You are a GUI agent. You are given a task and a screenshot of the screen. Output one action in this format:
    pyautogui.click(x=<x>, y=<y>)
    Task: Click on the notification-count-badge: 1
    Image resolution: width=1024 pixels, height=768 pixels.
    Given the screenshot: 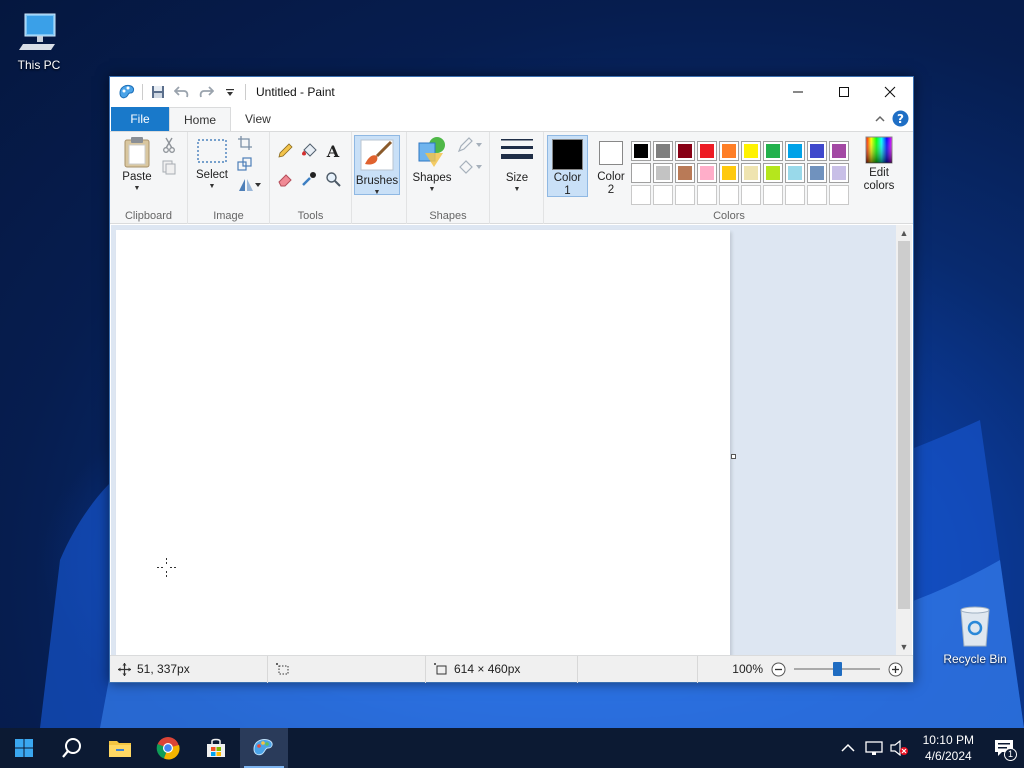 What is the action you would take?
    pyautogui.click(x=1010, y=754)
    